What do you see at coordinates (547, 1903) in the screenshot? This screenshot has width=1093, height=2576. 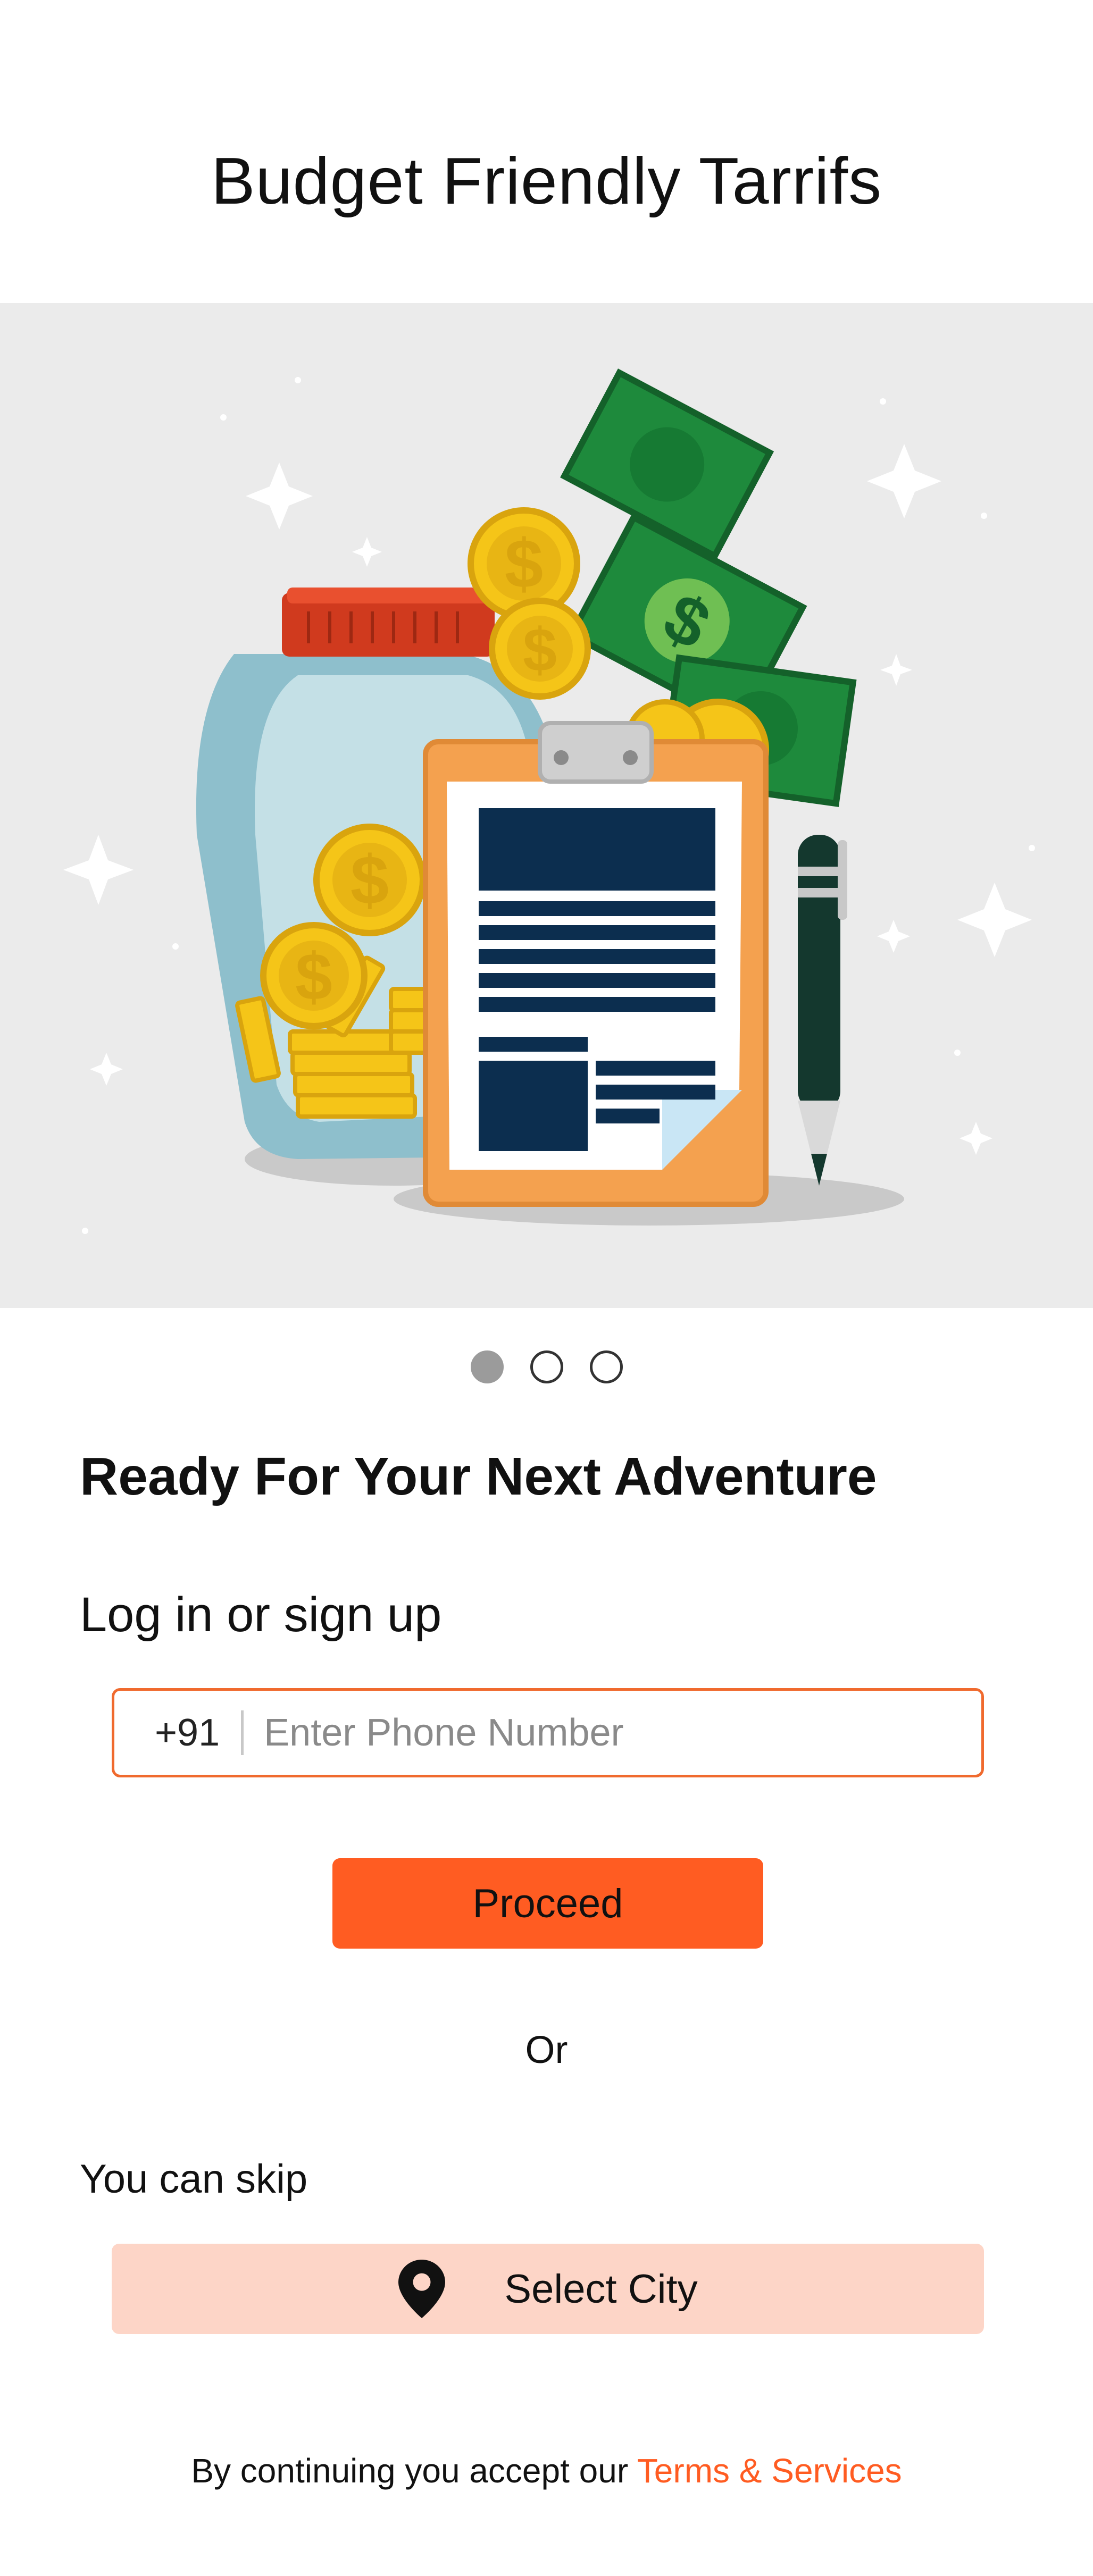 I see `proceed-button: Proceed` at bounding box center [547, 1903].